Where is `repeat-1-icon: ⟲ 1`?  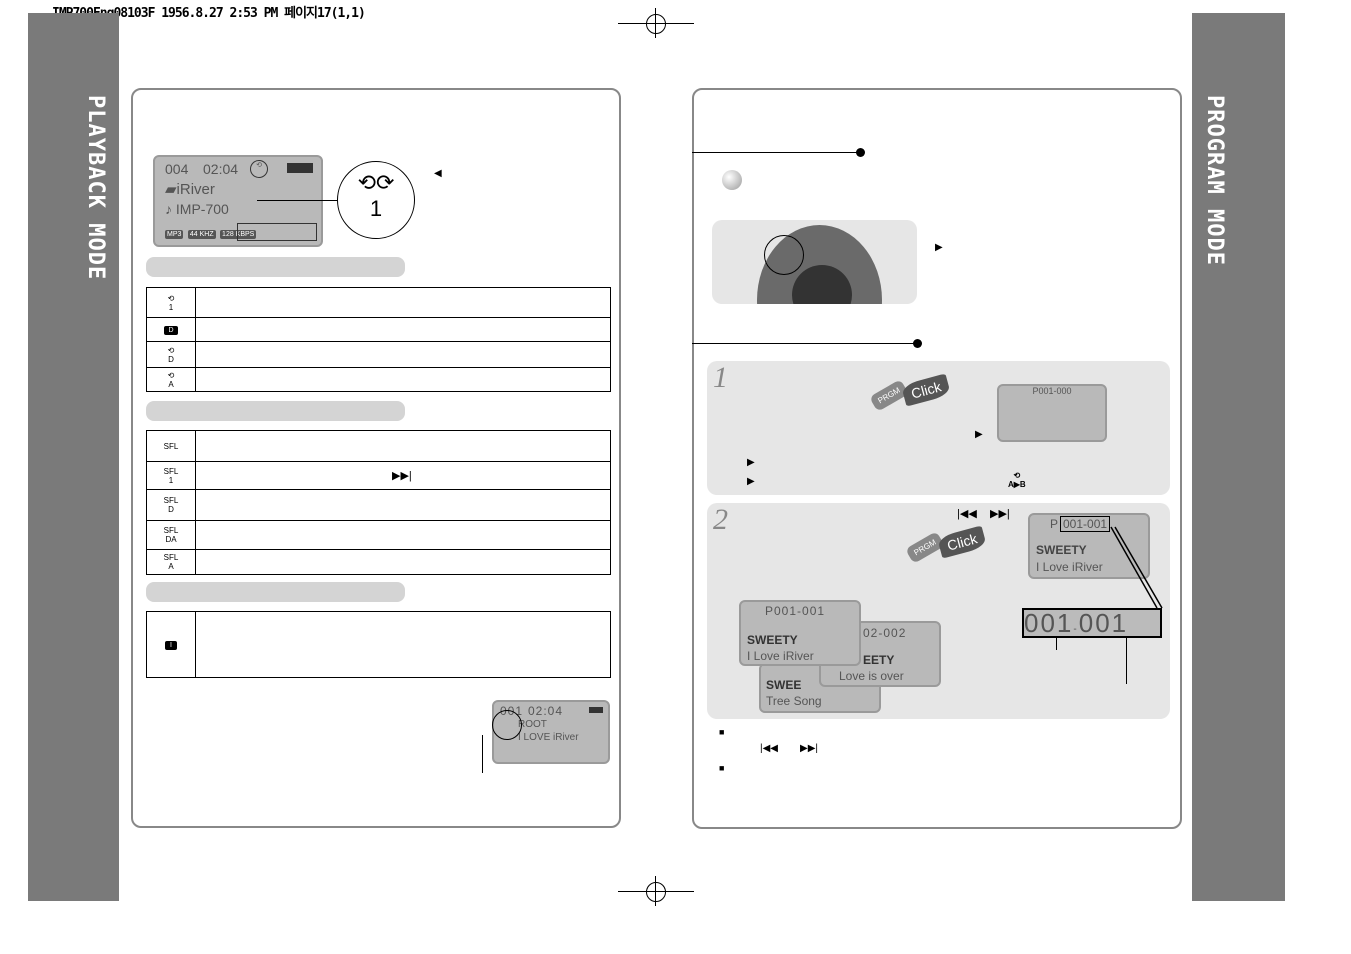
repeat-1-icon: ⟲ 1 is located at coordinates (171, 302).